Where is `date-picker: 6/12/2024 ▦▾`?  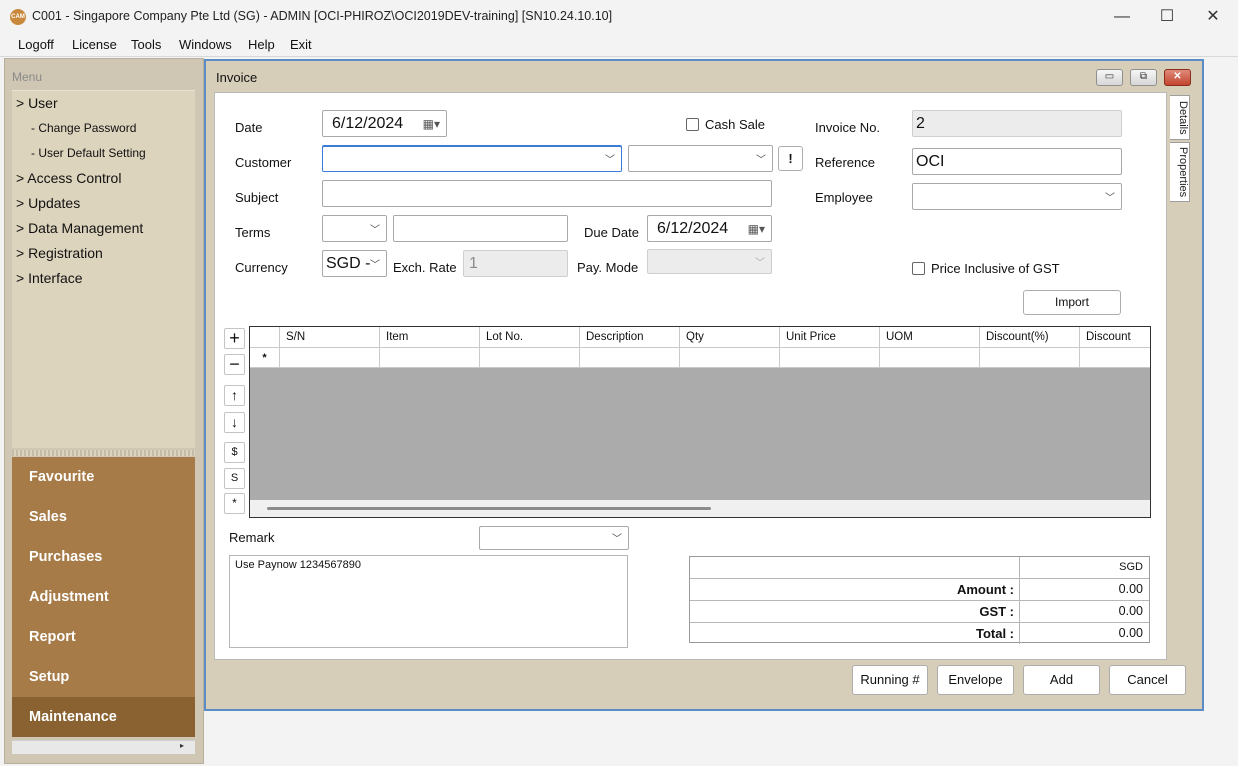 date-picker: 6/12/2024 ▦▾ is located at coordinates (384, 123).